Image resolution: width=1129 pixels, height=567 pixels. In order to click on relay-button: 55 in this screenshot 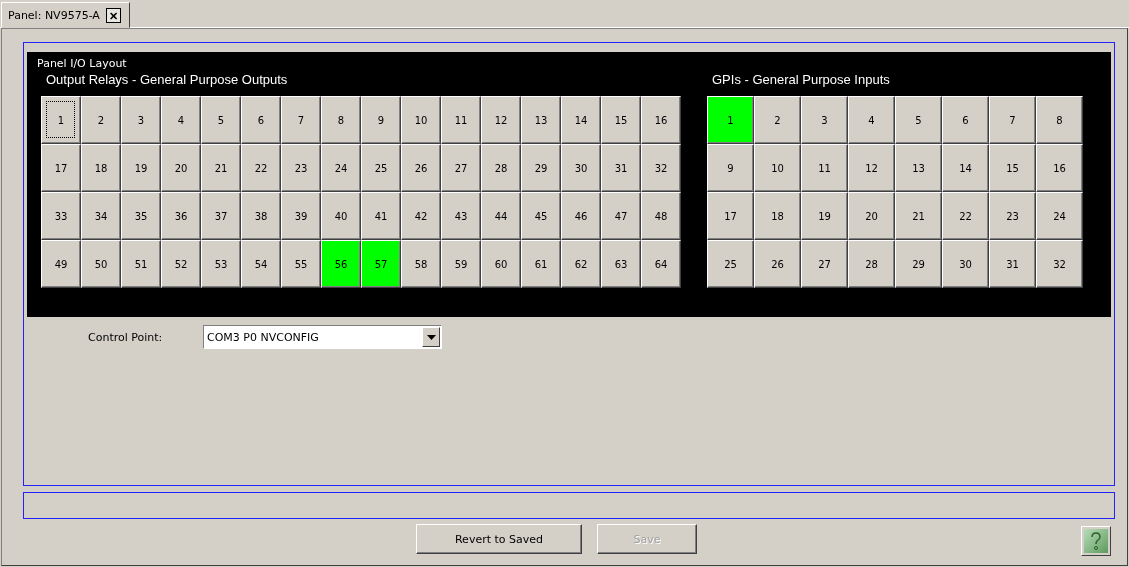, I will do `click(301, 264)`.